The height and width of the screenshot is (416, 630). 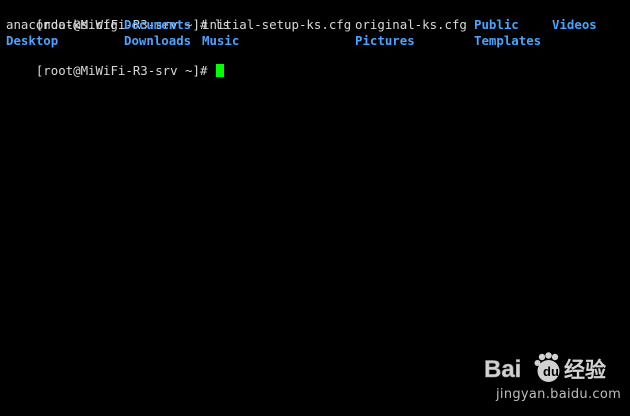 I want to click on baidu-logo: Bai du 经验, so click(x=545, y=367).